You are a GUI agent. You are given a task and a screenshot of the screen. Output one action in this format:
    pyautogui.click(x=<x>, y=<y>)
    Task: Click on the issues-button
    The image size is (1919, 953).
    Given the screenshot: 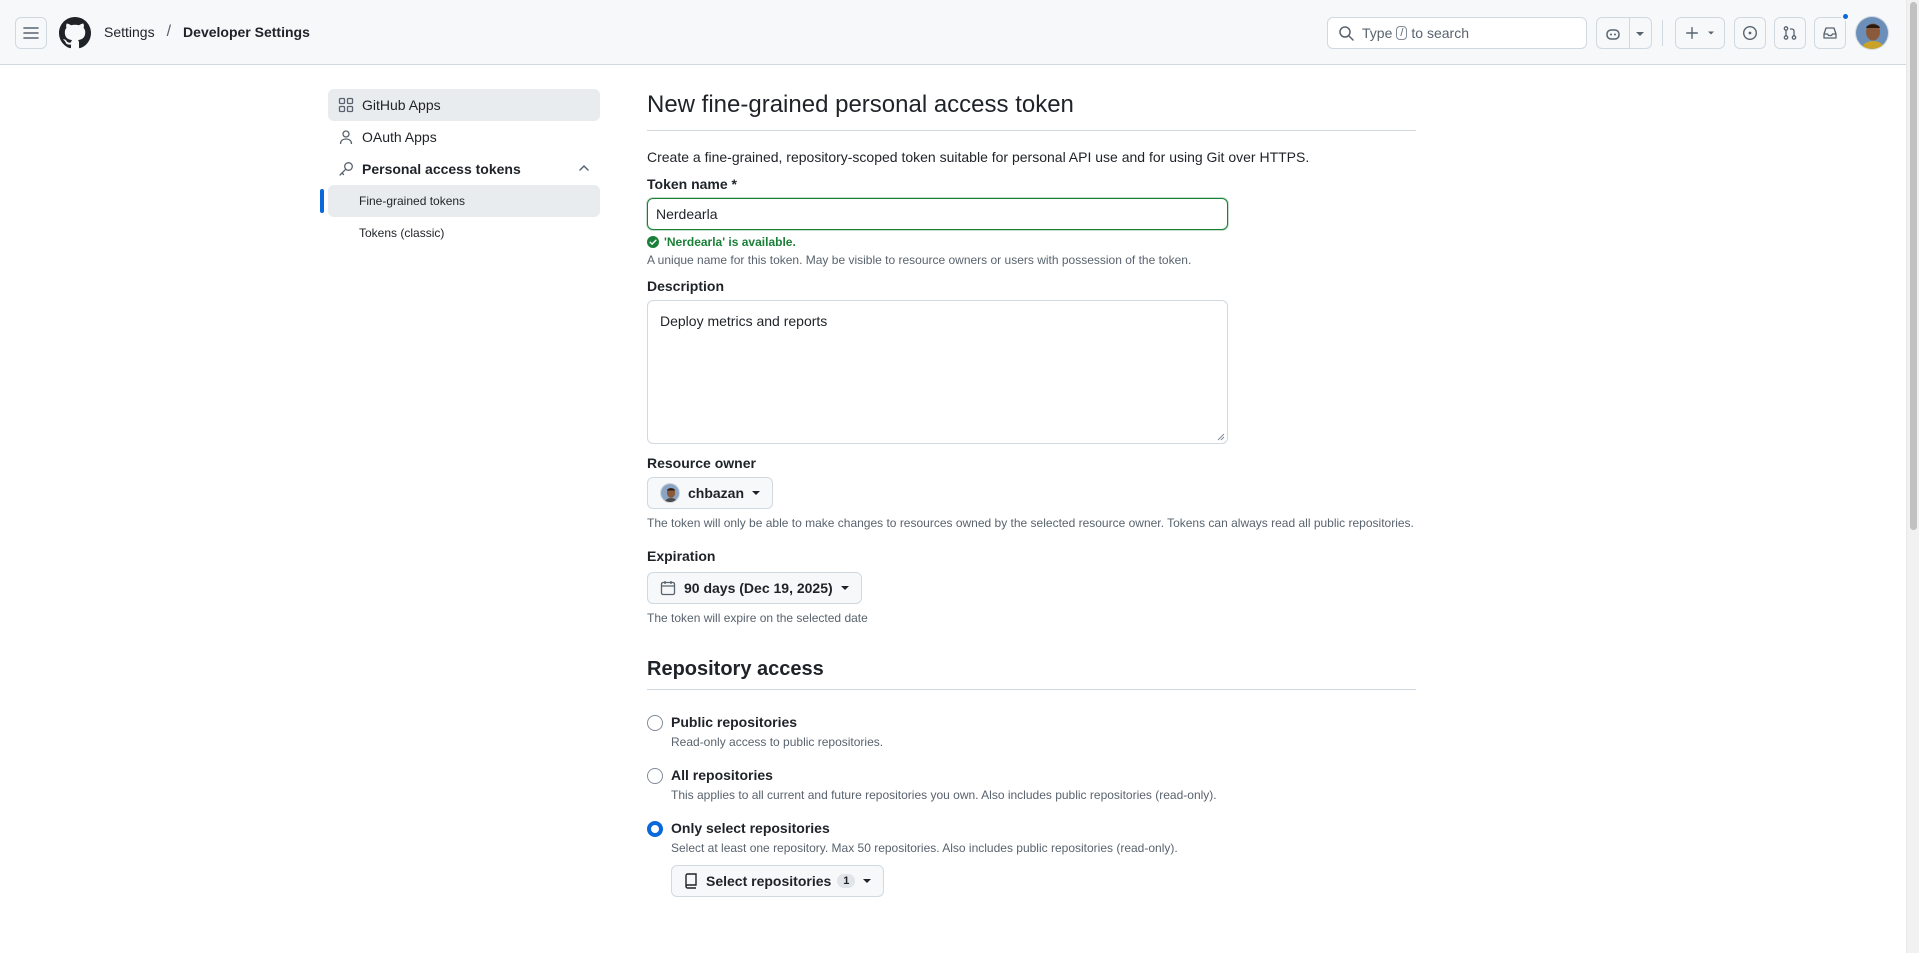 What is the action you would take?
    pyautogui.click(x=1750, y=33)
    